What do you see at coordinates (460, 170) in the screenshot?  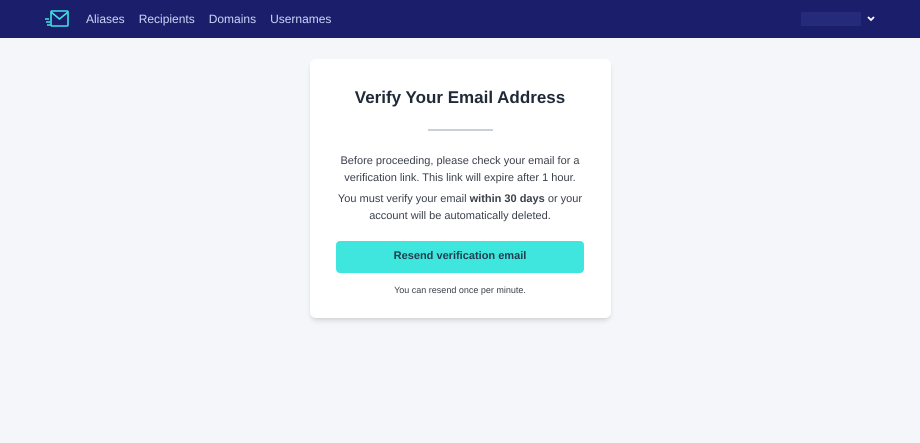 I see `body-paragraph: Before proceeding, please check your email for a verification link. This link will expire after 1 hour.` at bounding box center [460, 170].